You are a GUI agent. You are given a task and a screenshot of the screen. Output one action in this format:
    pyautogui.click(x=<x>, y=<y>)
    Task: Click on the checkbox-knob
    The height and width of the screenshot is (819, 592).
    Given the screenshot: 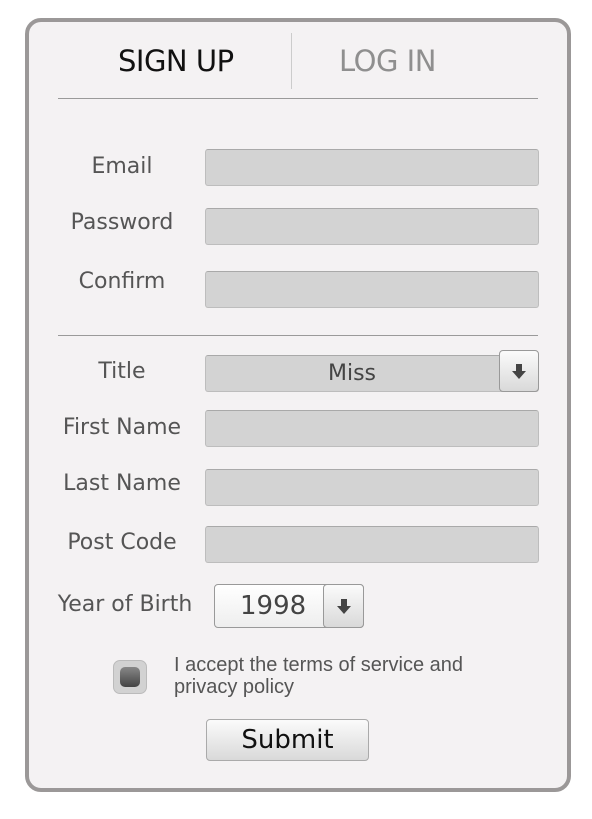 What is the action you would take?
    pyautogui.click(x=130, y=677)
    